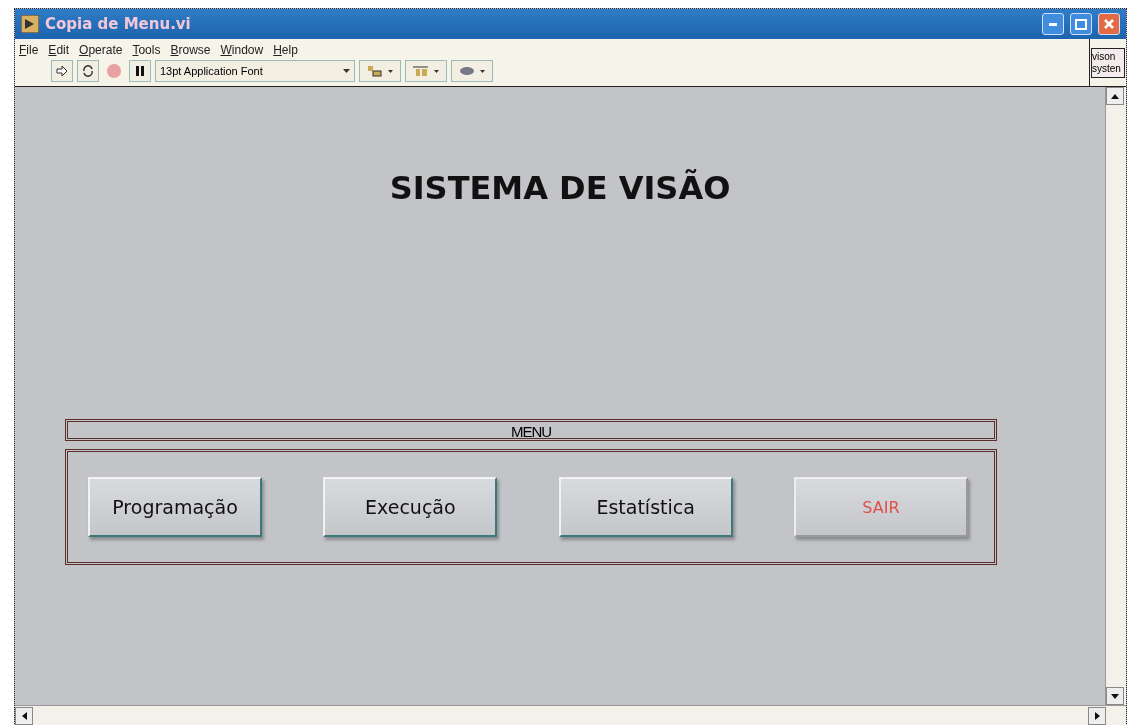 Image resolution: width=1131 pixels, height=725 pixels. What do you see at coordinates (1115, 96) in the screenshot?
I see `up-arrow-icon` at bounding box center [1115, 96].